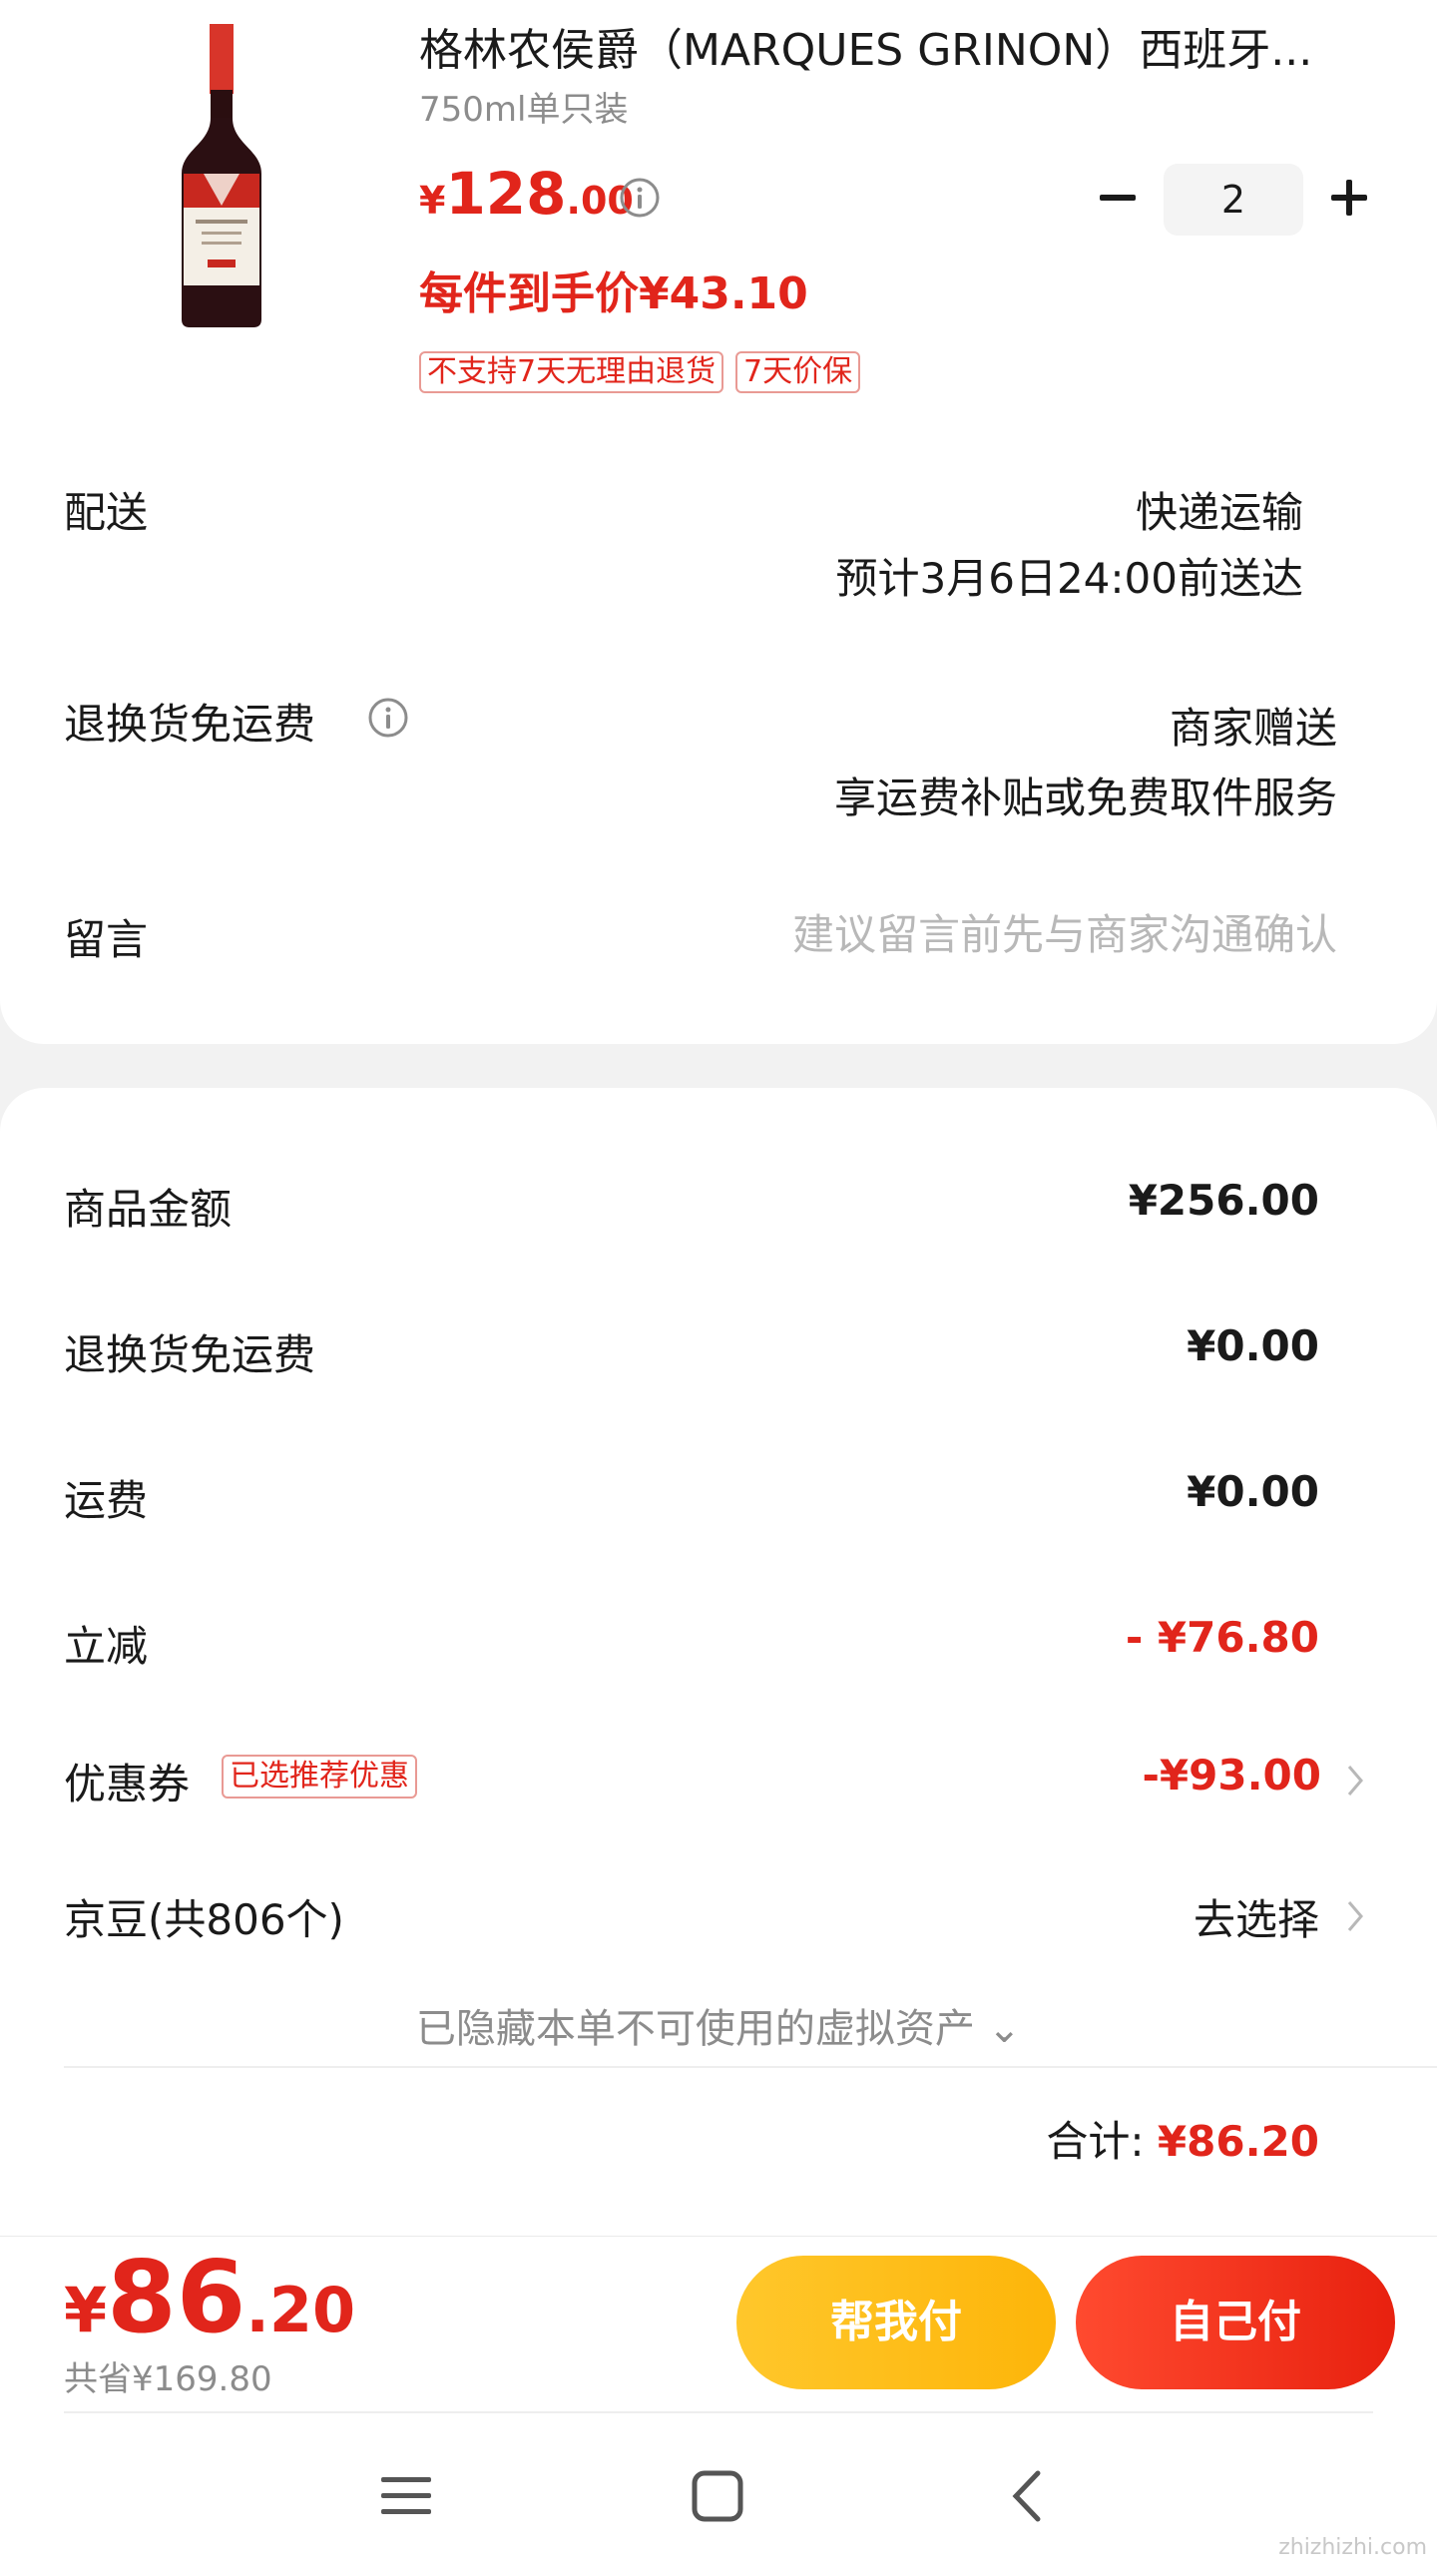 This screenshot has height=2576, width=1437. Describe the element at coordinates (717, 2496) in the screenshot. I see `home-icon` at that location.